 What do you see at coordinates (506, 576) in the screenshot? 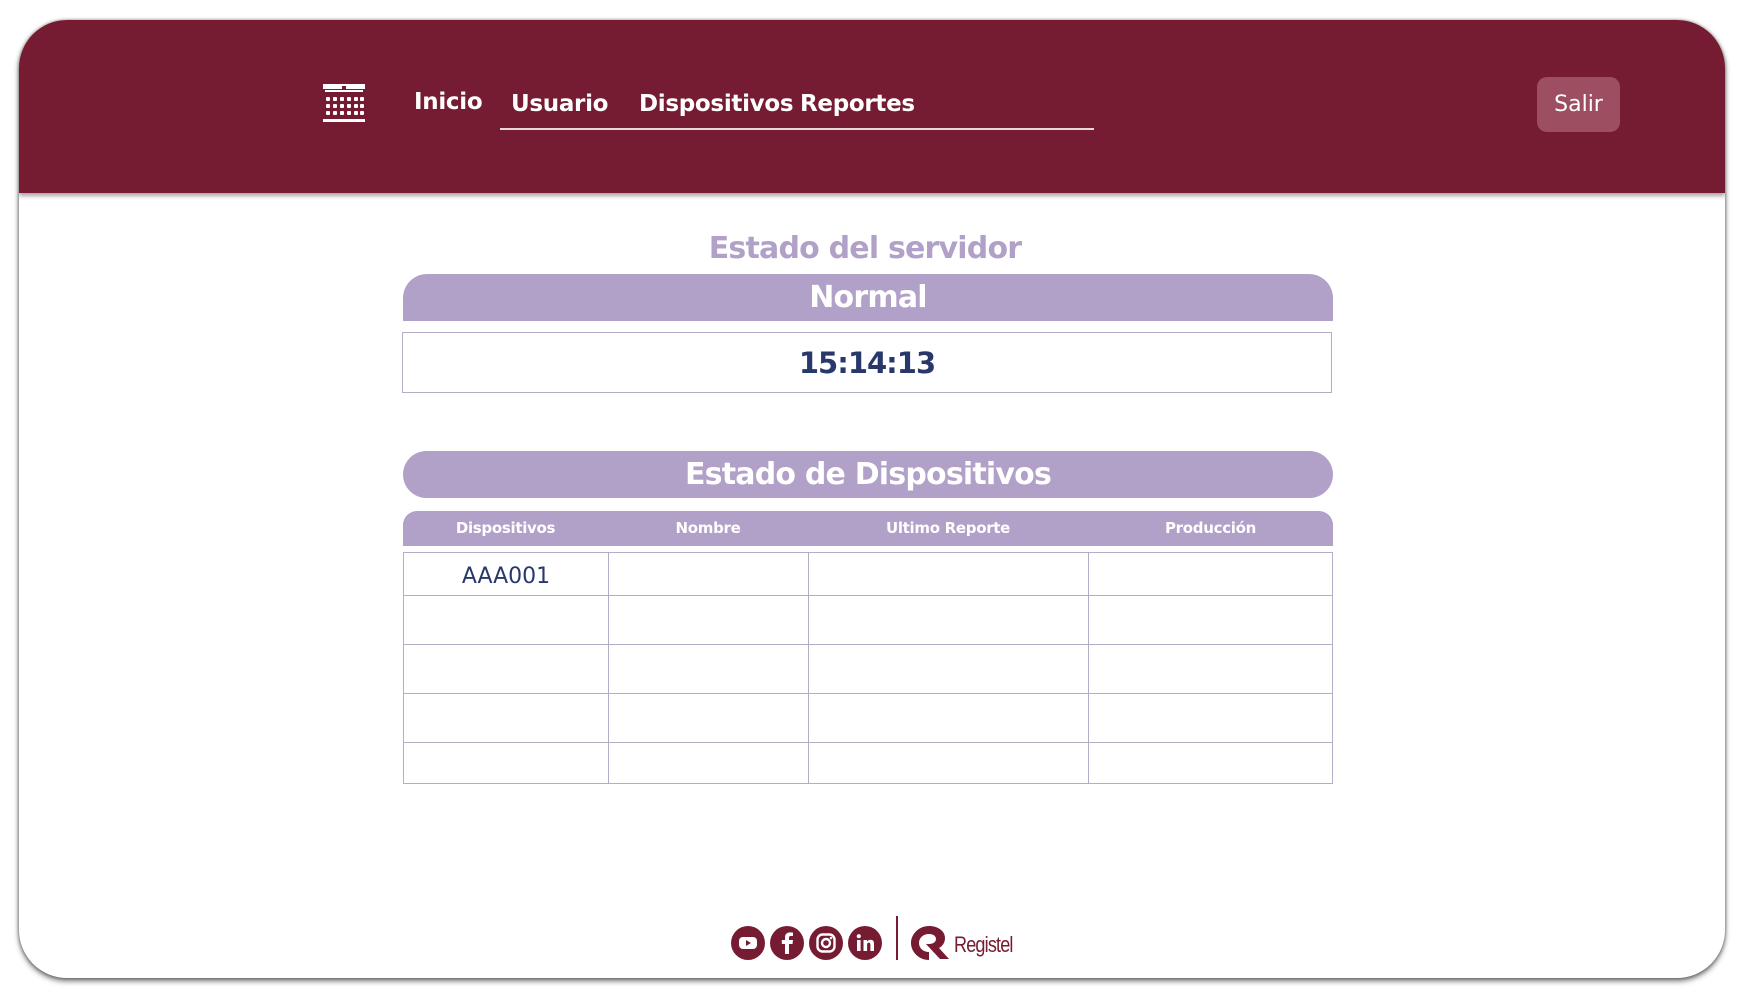
I see `table-row-device-id: AAA001` at bounding box center [506, 576].